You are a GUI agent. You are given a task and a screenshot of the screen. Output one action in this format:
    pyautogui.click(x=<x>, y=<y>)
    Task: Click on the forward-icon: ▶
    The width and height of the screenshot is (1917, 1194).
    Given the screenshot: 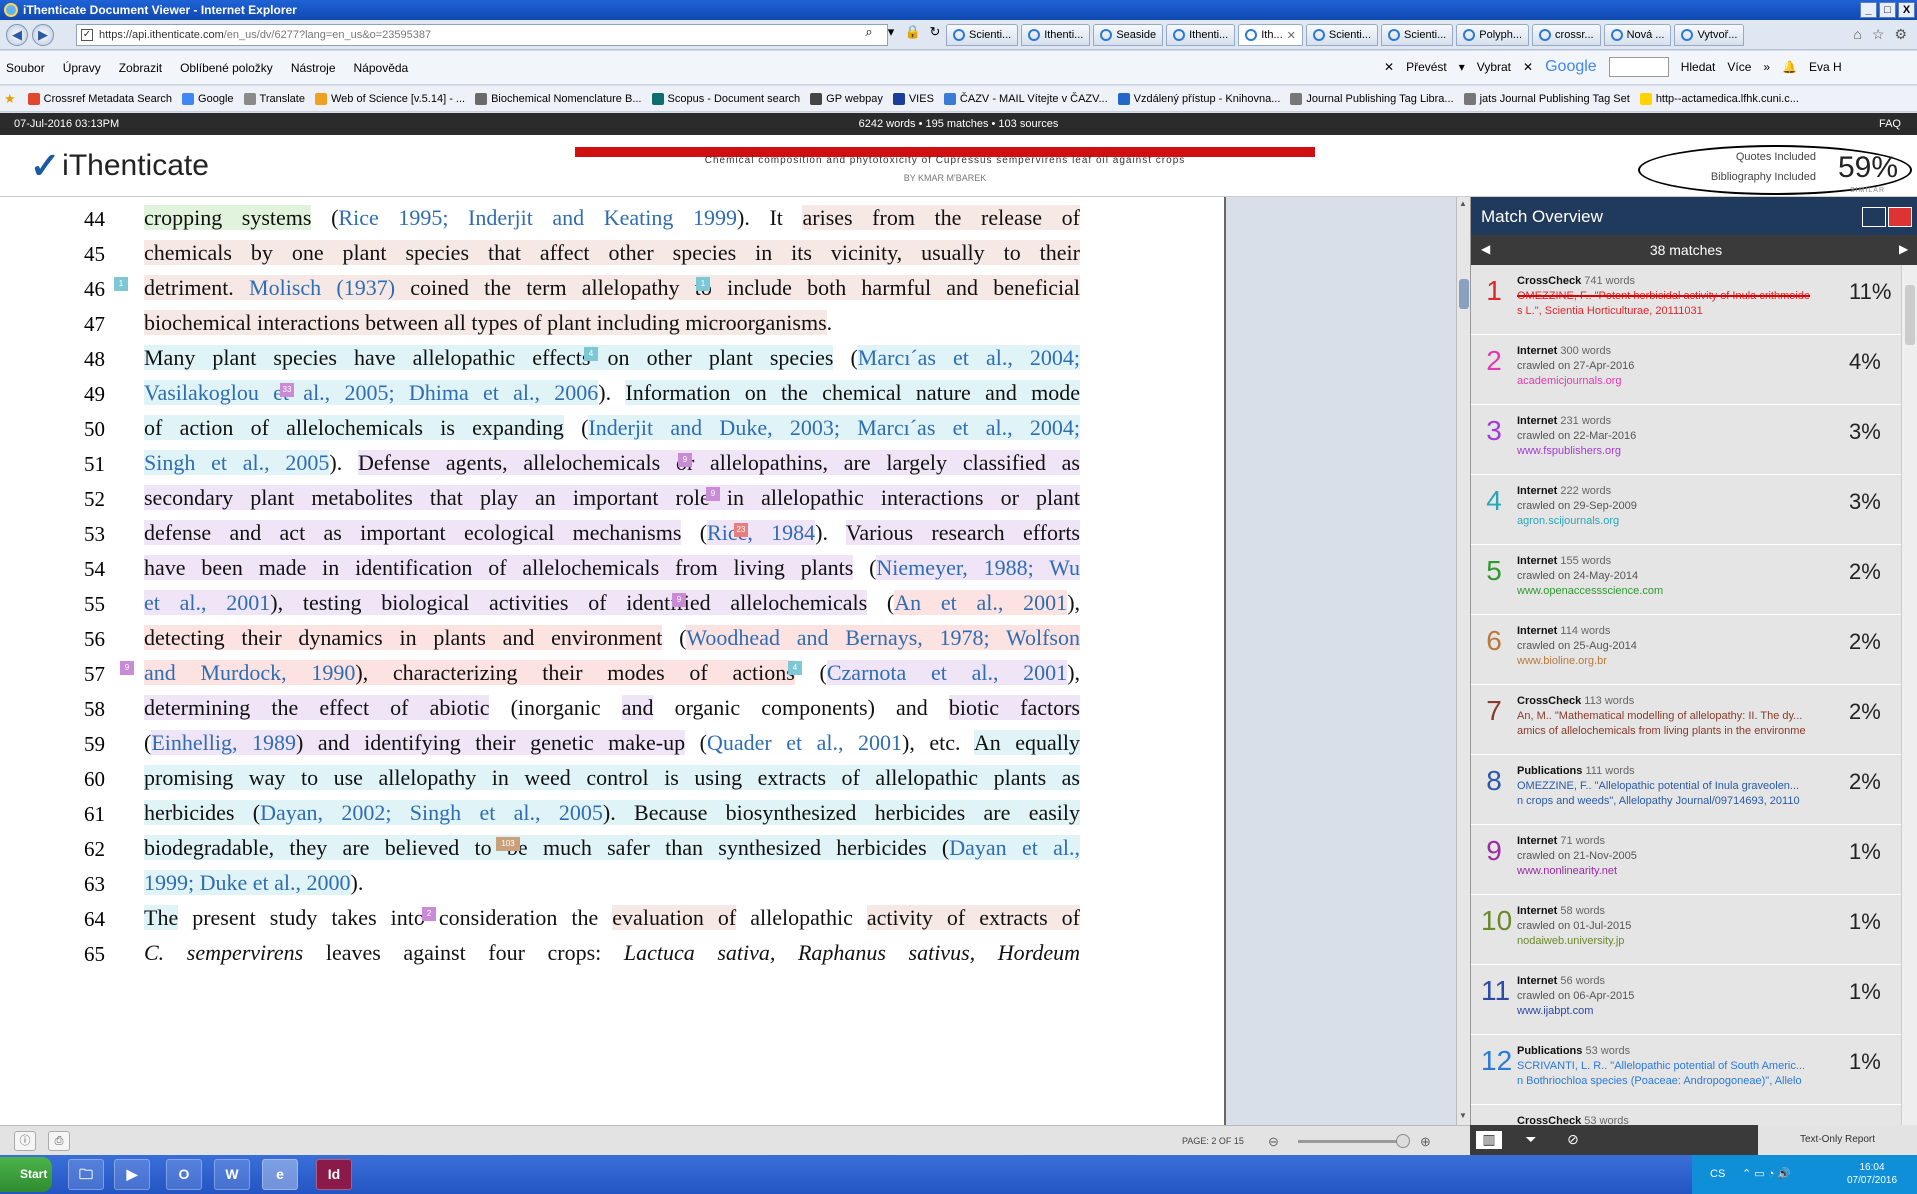 What is the action you would take?
    pyautogui.click(x=43, y=35)
    